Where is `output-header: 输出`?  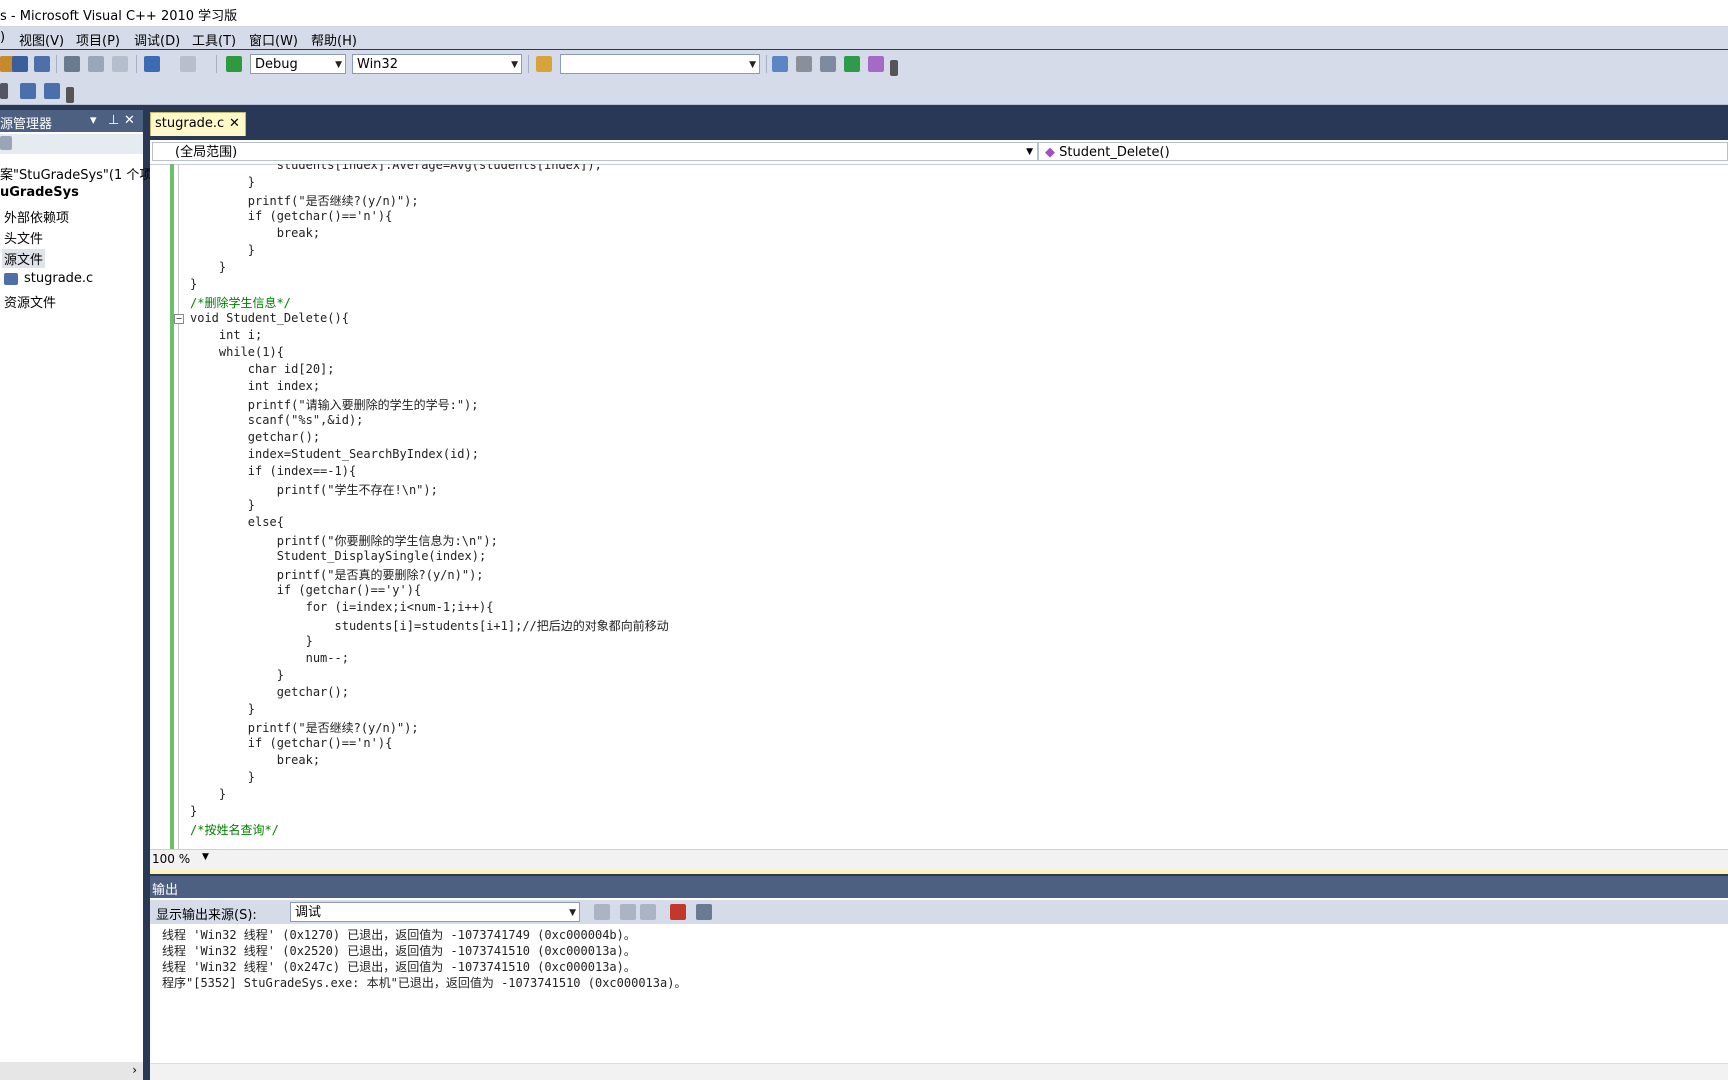
output-header: 输出 is located at coordinates (939, 887).